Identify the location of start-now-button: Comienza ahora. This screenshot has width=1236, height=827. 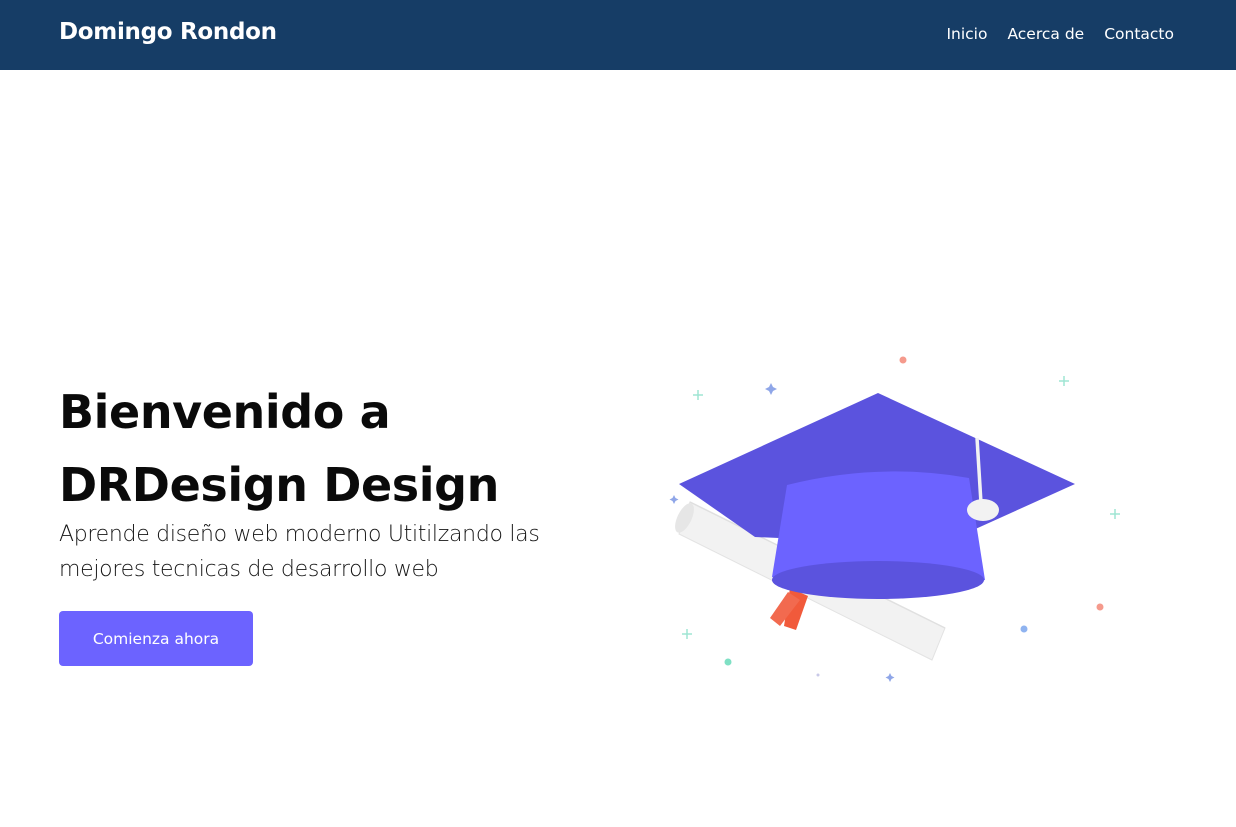
(156, 638).